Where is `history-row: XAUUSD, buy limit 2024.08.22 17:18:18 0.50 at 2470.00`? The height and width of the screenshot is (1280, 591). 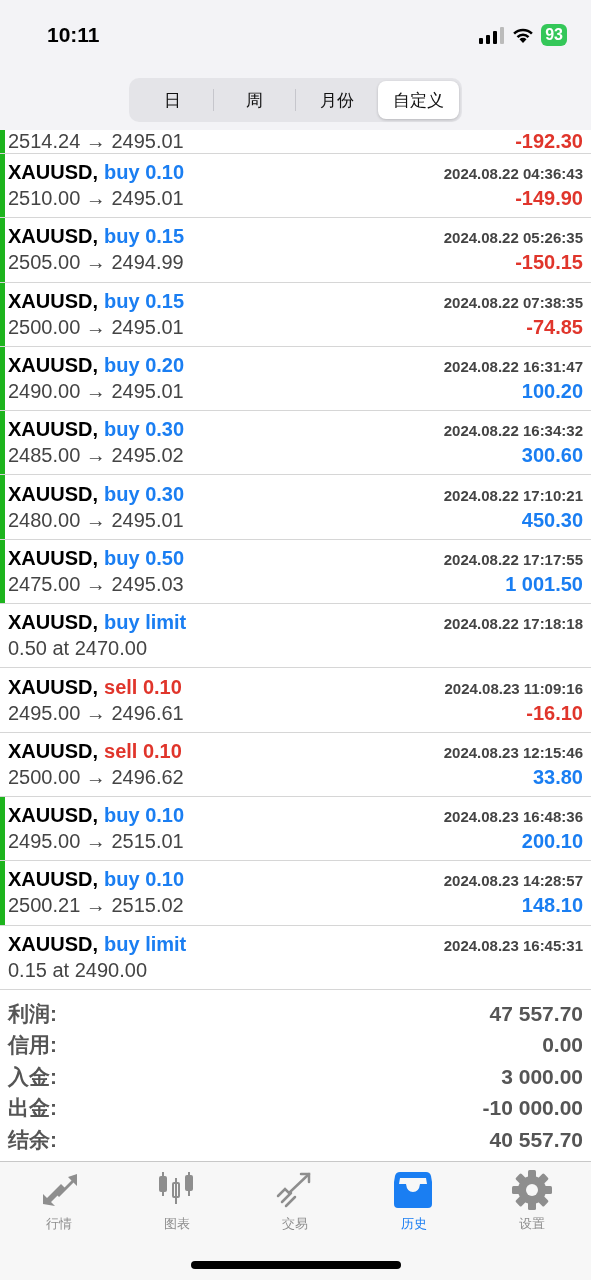 history-row: XAUUSD, buy limit 2024.08.22 17:18:18 0.50 at 2470.00 is located at coordinates (298, 636).